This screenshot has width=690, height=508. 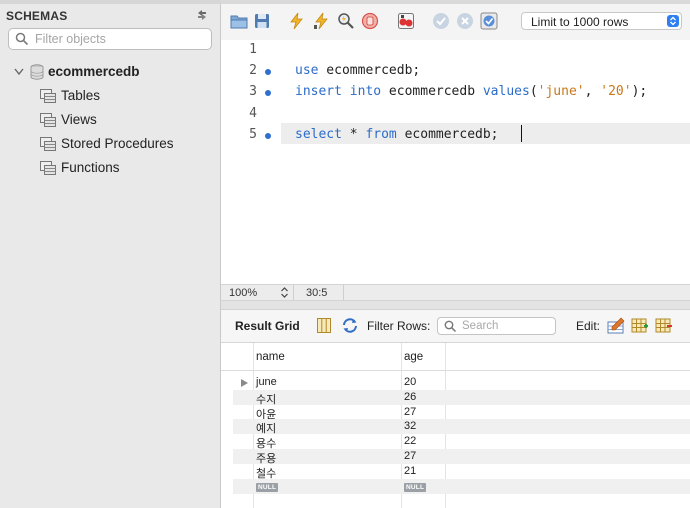 I want to click on refresh-schemas-icon, so click(x=202, y=15).